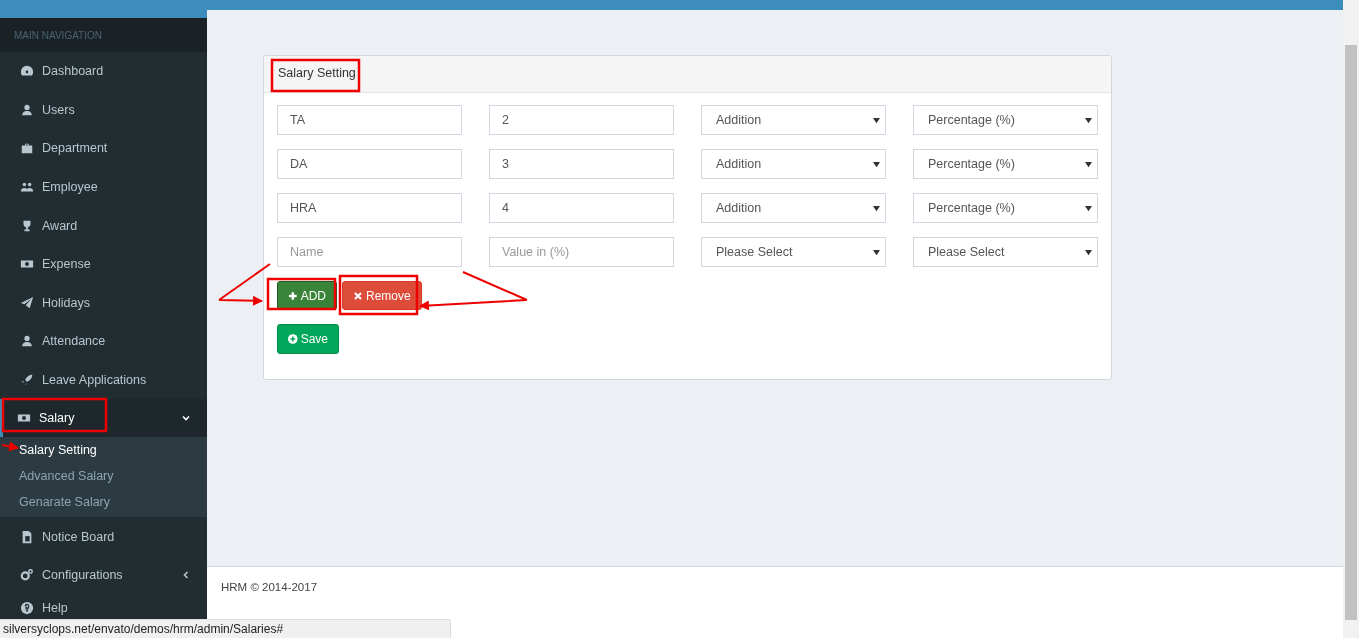  I want to click on gears-icon, so click(27, 575).